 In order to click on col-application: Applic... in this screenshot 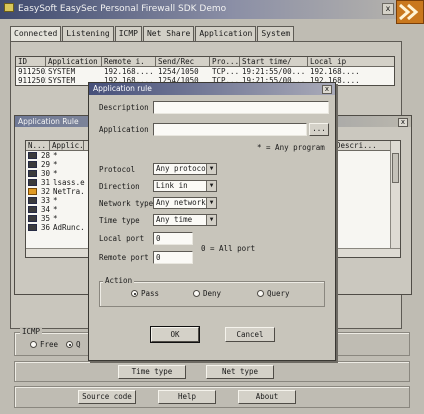, I will do `click(67, 145)`.